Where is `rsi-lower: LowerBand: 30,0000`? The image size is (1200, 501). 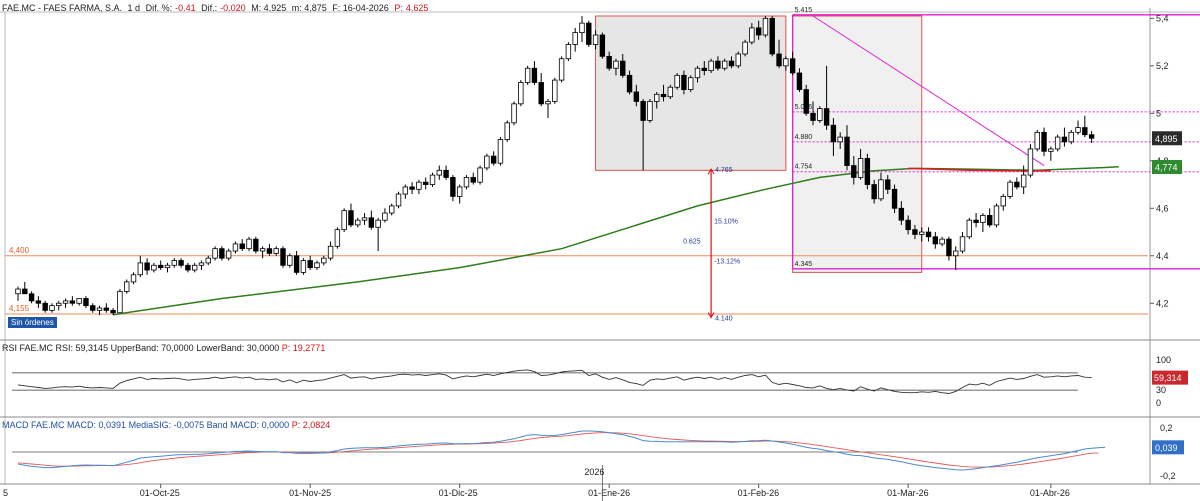
rsi-lower: LowerBand: 30,0000 is located at coordinates (238, 348).